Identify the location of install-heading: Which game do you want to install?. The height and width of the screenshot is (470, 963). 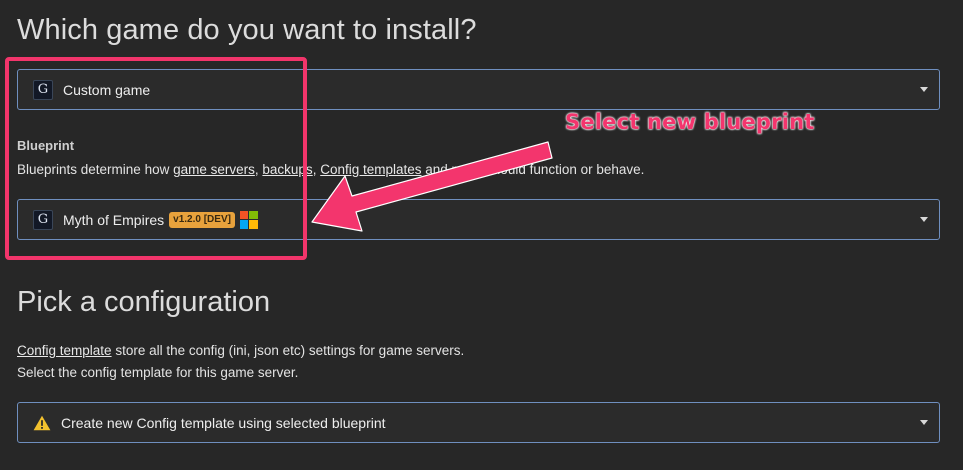
(247, 30).